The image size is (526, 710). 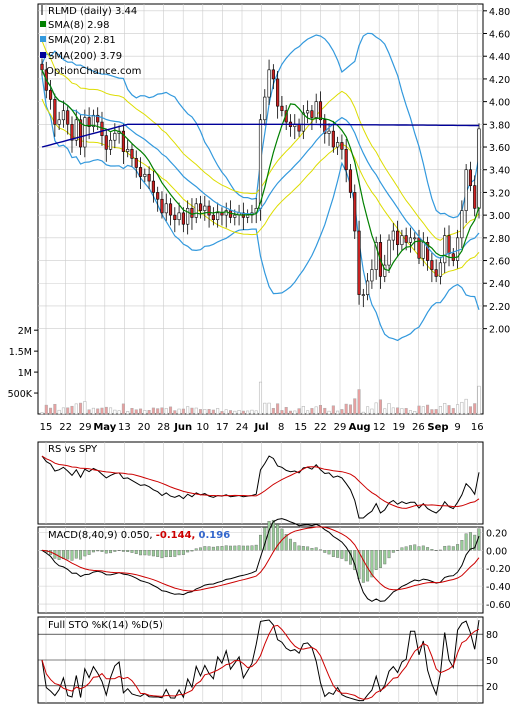 What do you see at coordinates (499, 262) in the screenshot?
I see `ytick-label: 2.60` at bounding box center [499, 262].